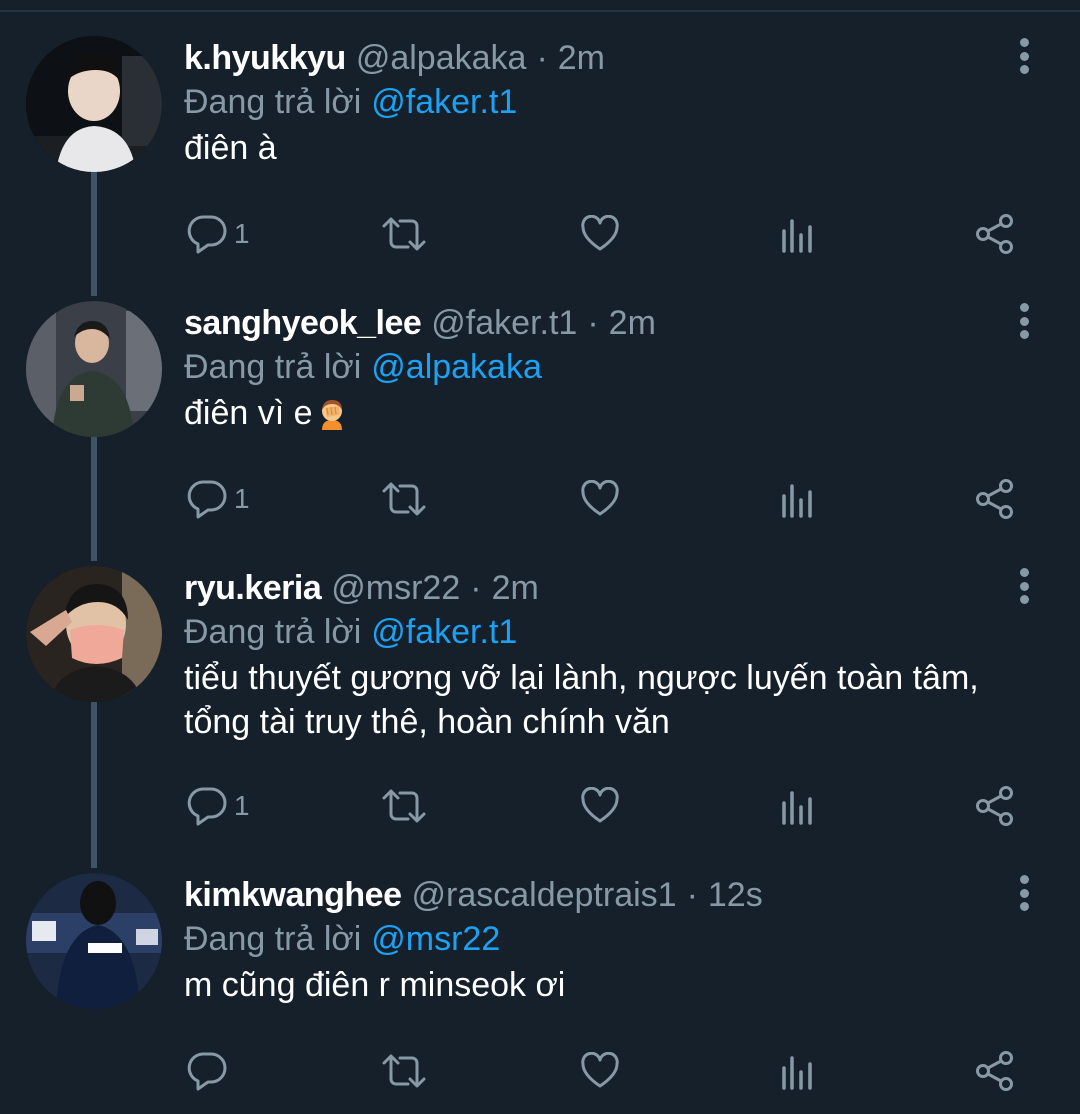 This screenshot has height=1114, width=1080. Describe the element at coordinates (253, 588) in the screenshot. I see `display-name: ryu.keria` at that location.